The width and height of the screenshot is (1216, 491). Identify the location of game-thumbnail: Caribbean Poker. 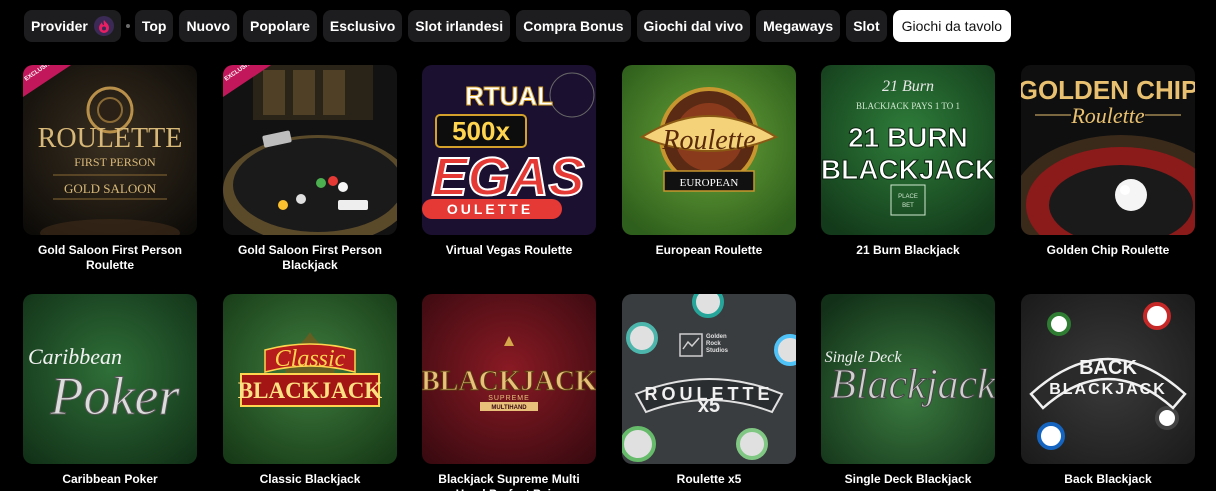
(110, 379).